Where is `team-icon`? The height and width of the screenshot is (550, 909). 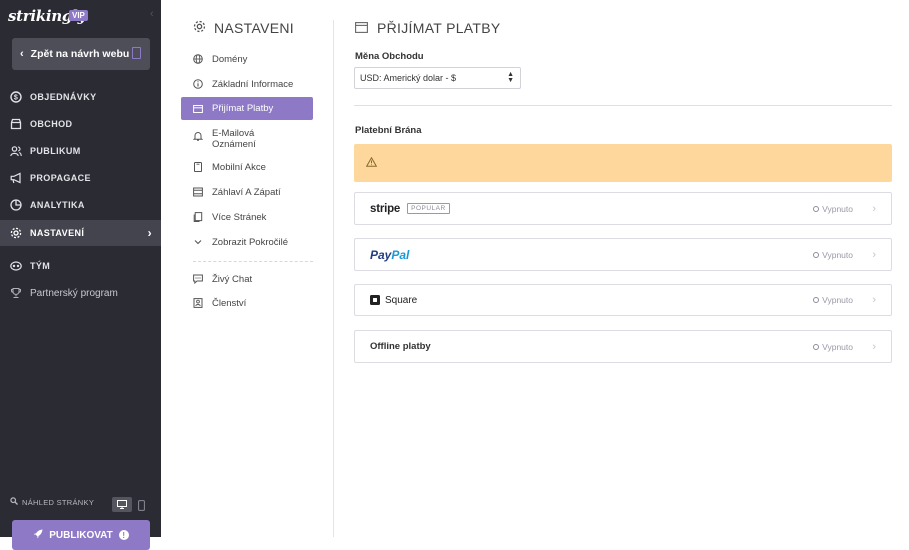 team-icon is located at coordinates (16, 266).